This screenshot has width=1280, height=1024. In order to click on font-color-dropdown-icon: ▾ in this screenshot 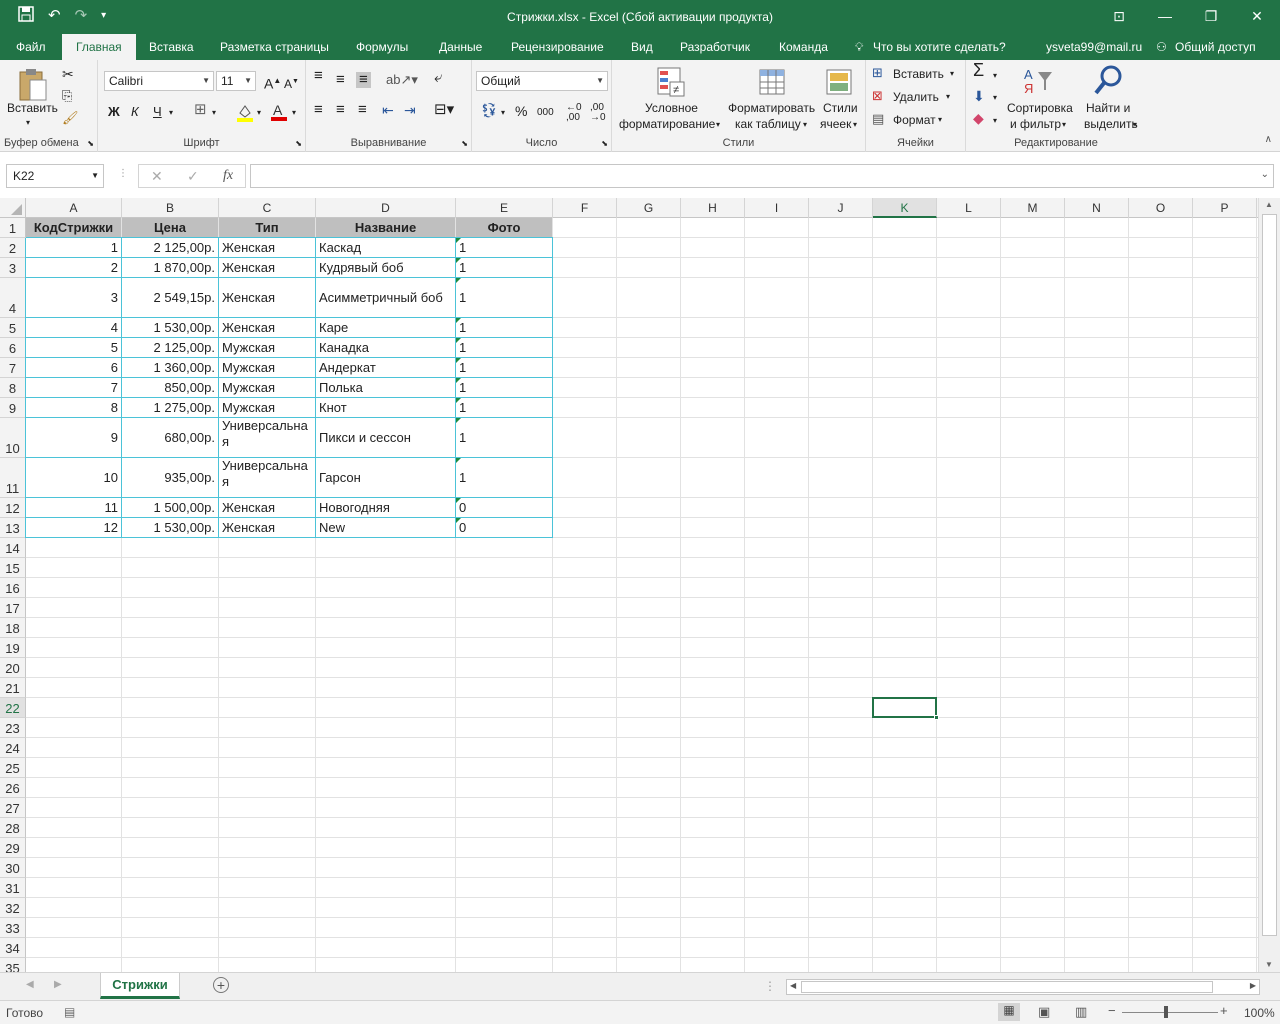, I will do `click(294, 113)`.